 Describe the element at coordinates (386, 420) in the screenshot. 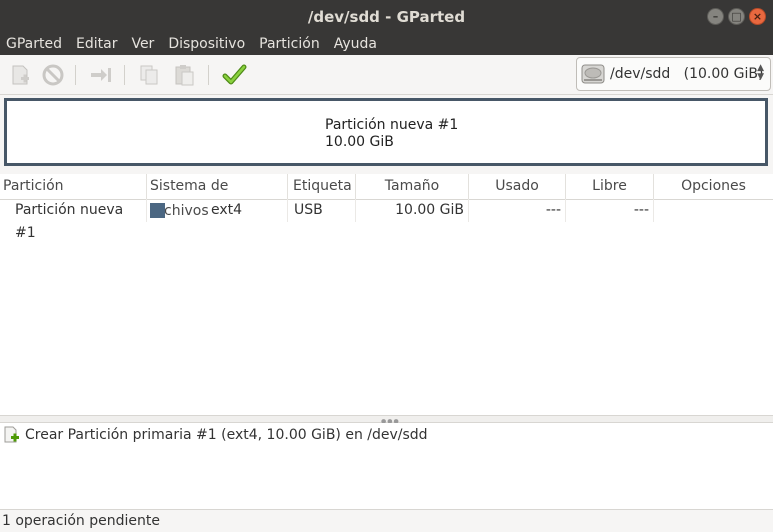

I see `pane-splitter: ●●●` at that location.